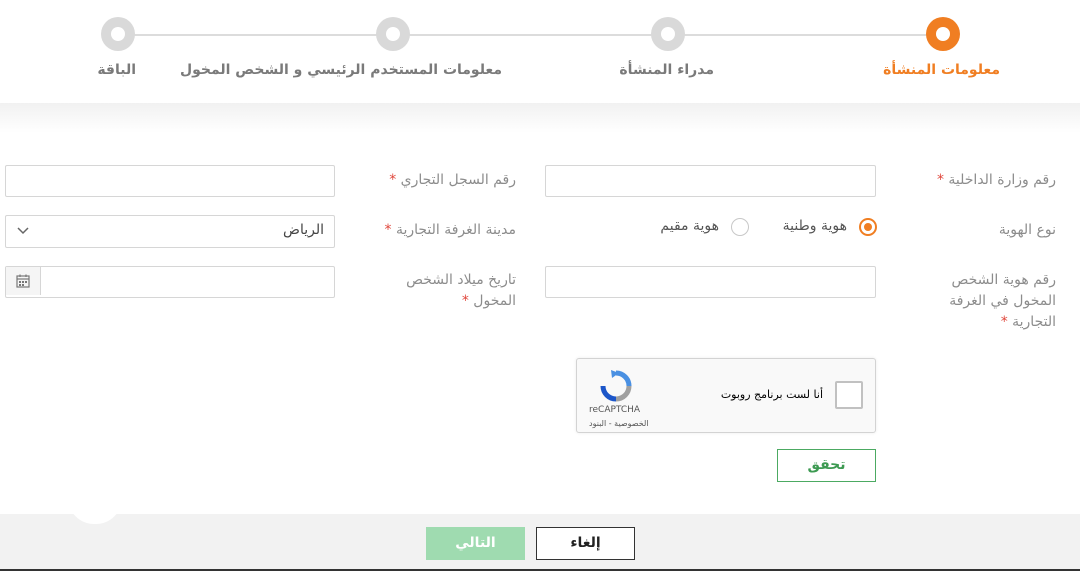 The image size is (1080, 571). I want to click on recaptcha-links: الخصوصية - البنود, so click(619, 423).